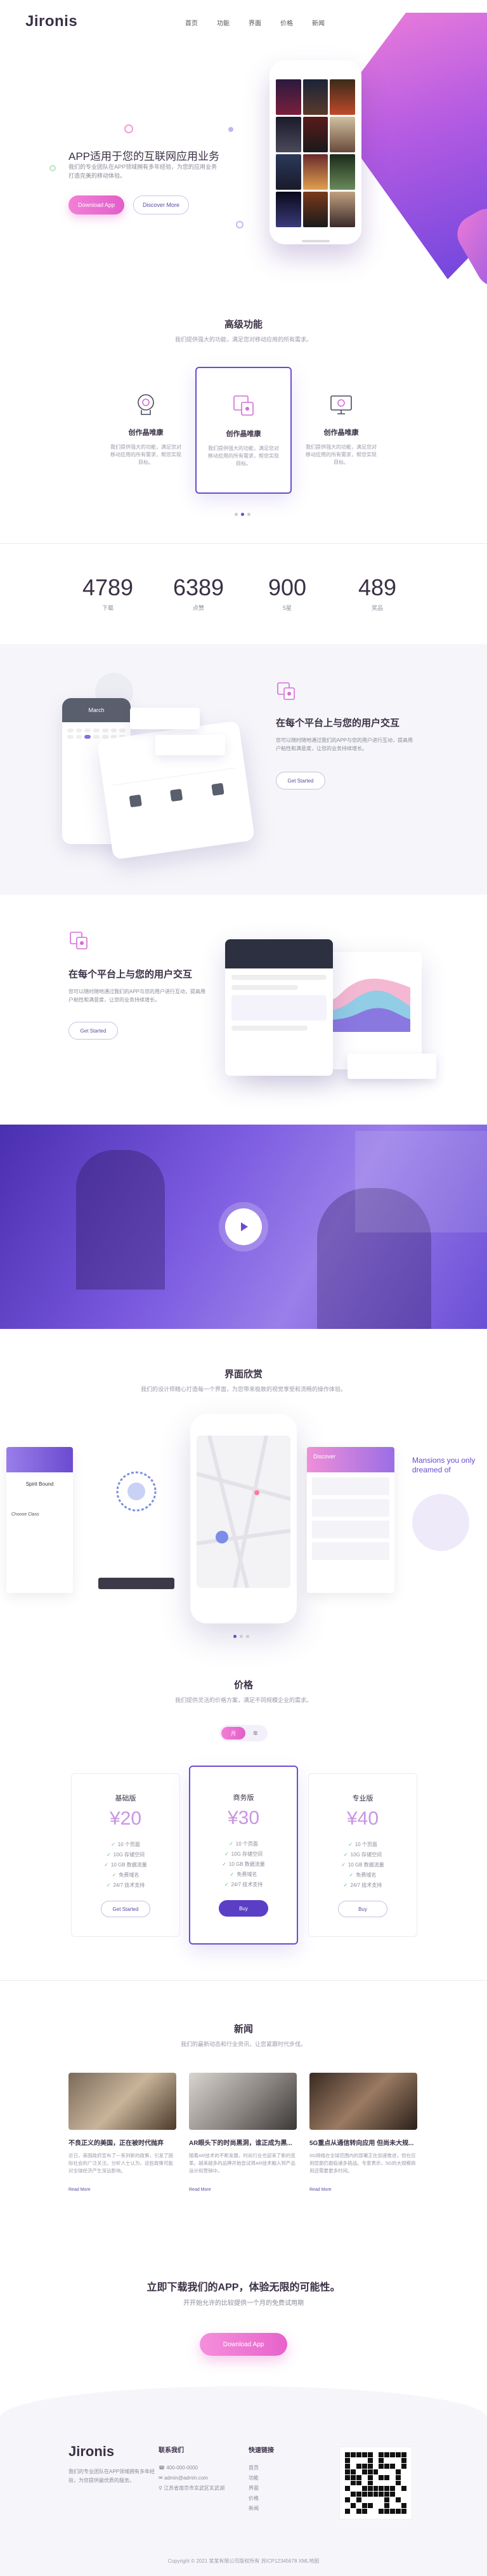 The width and height of the screenshot is (487, 2576). Describe the element at coordinates (279, 1007) in the screenshot. I see `mobile-app-mockup` at that location.